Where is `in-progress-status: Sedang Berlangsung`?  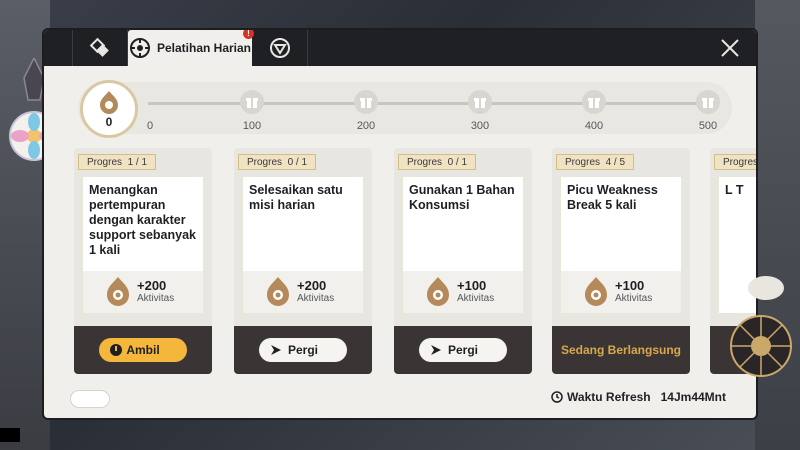
in-progress-status: Sedang Berlangsung is located at coordinates (621, 350).